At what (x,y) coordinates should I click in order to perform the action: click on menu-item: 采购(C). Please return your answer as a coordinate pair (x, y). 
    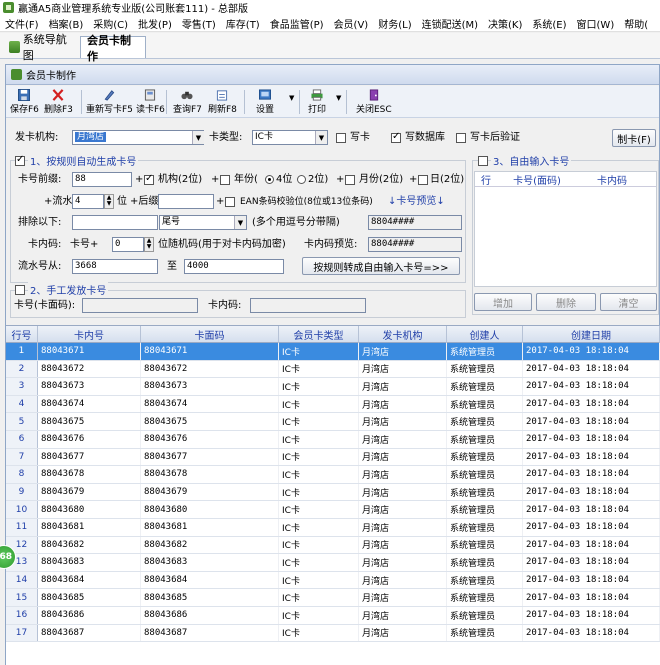
    Looking at the image, I should click on (110, 23).